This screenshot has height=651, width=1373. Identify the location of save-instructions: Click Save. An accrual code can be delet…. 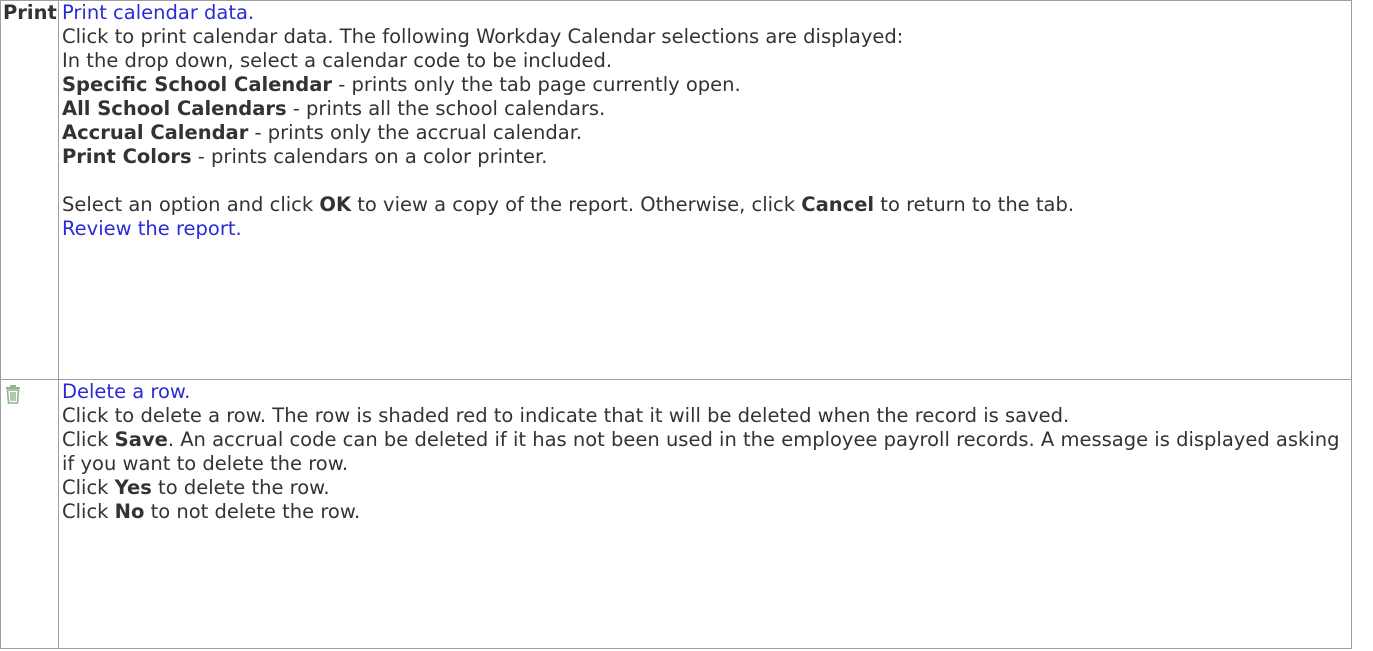
(701, 451).